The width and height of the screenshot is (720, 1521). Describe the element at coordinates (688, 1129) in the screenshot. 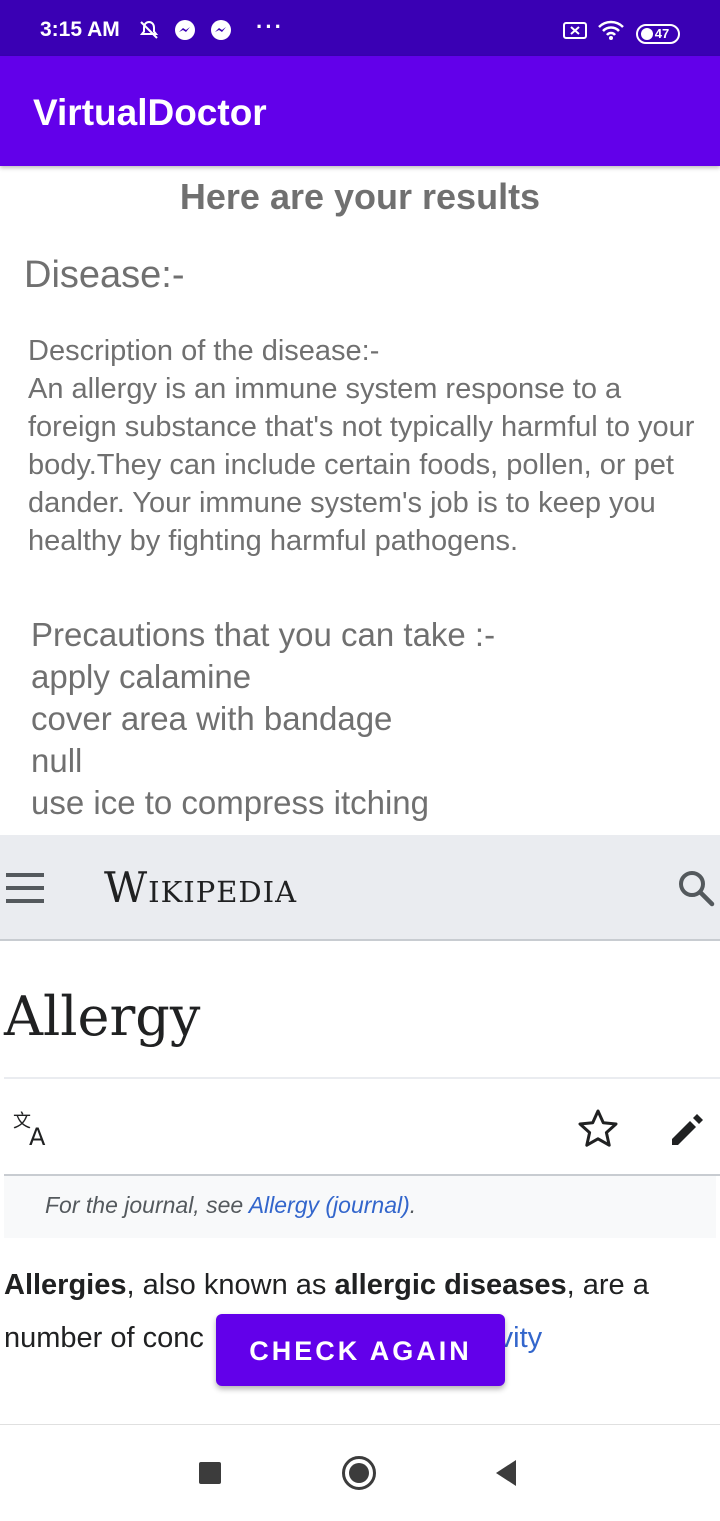

I see `edit-pencil-icon` at that location.